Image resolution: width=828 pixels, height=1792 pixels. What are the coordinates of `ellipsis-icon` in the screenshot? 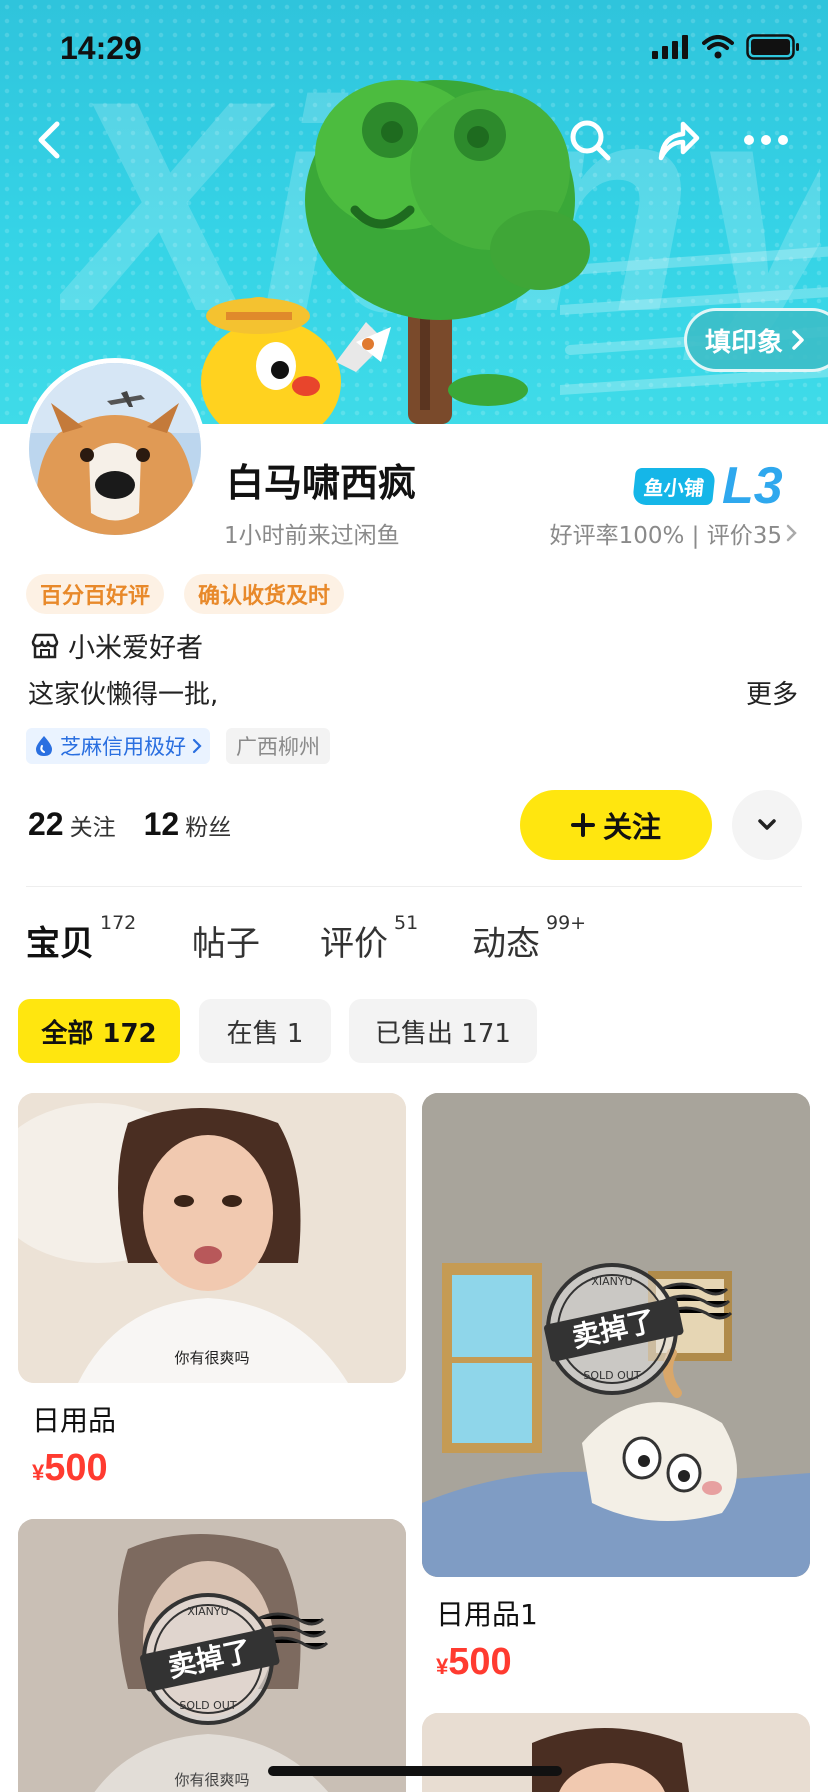 It's located at (766, 140).